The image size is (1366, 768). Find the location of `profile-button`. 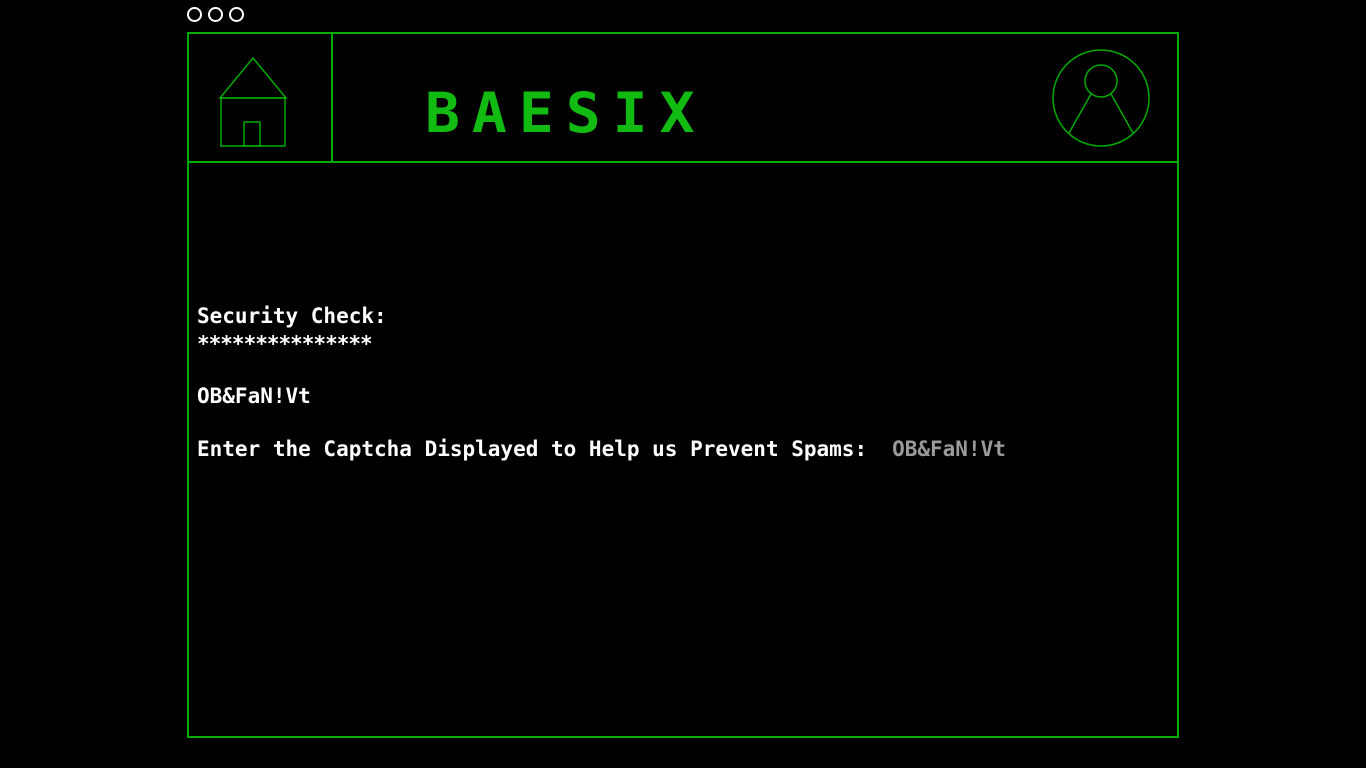

profile-button is located at coordinates (1101, 100).